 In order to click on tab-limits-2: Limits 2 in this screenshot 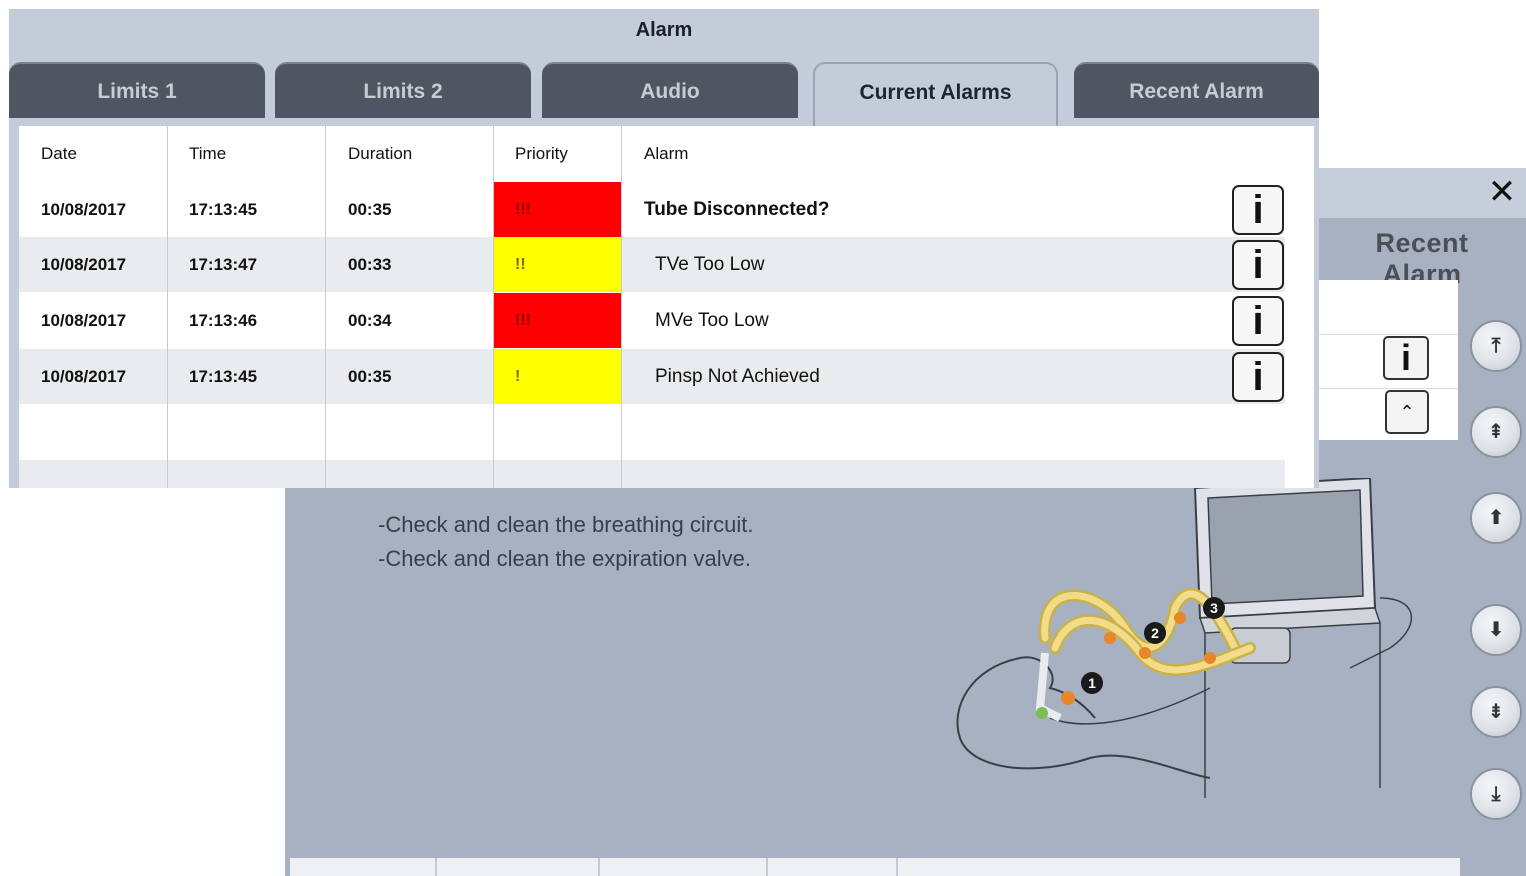, I will do `click(403, 90)`.